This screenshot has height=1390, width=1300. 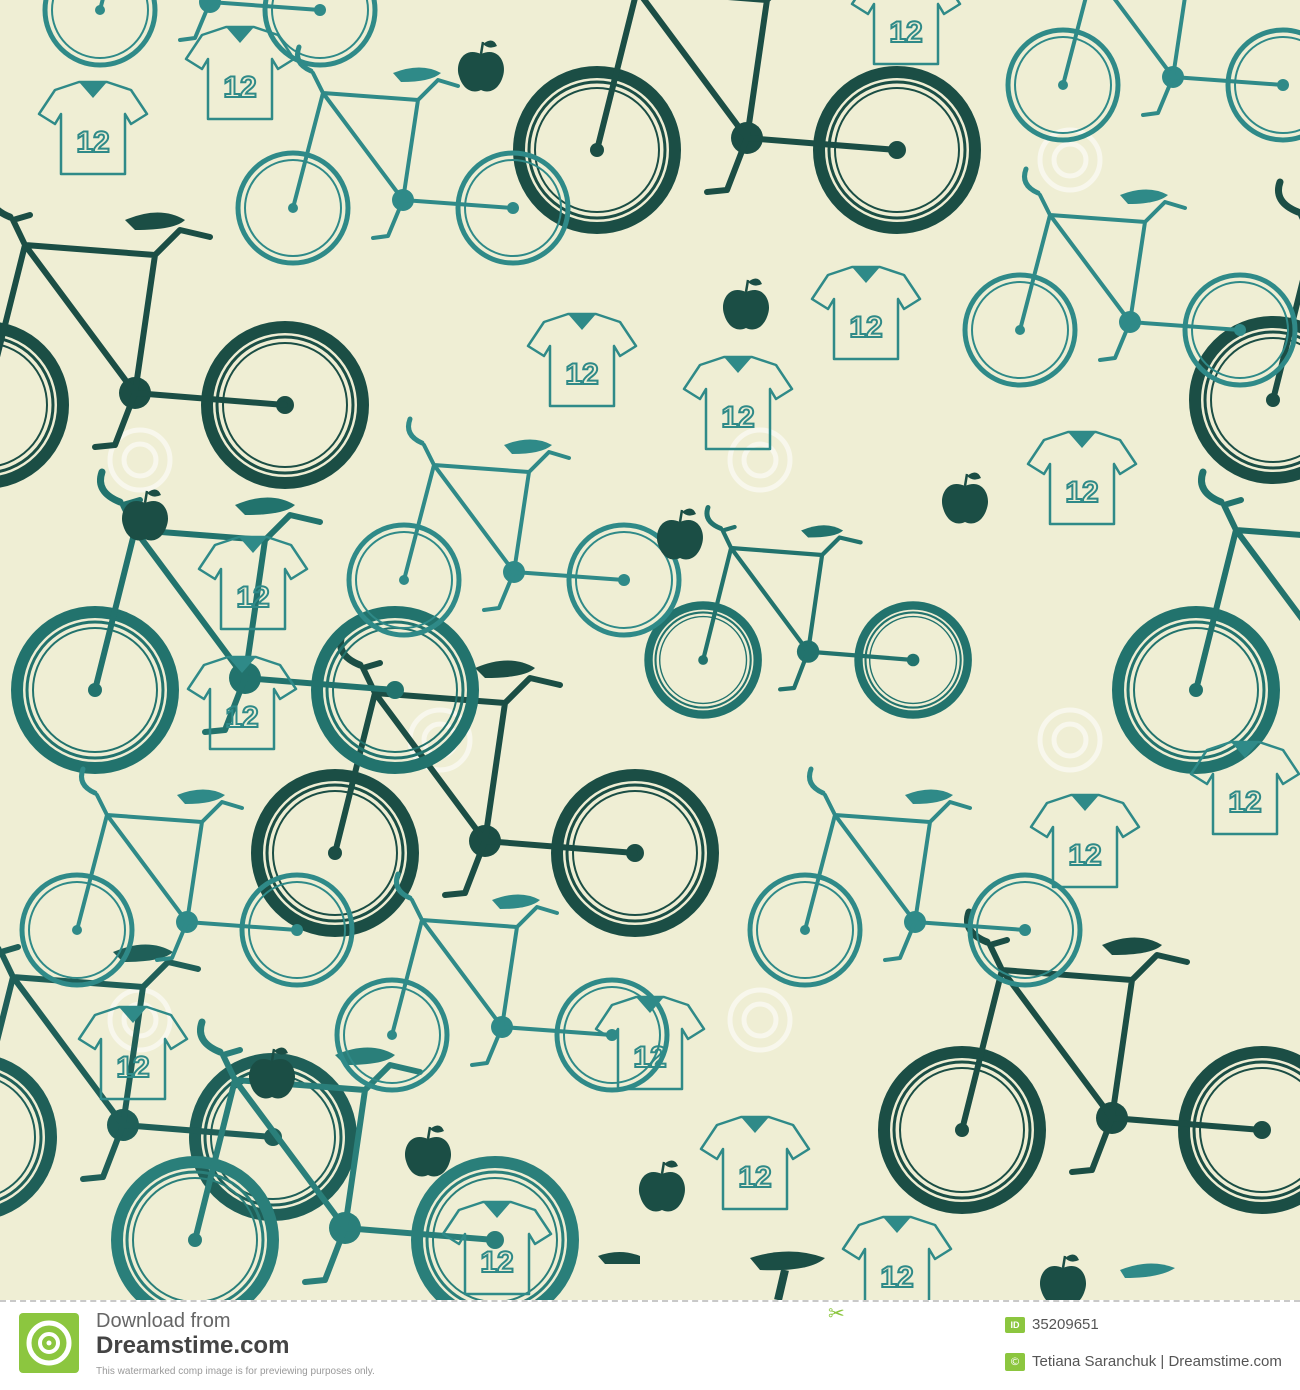 What do you see at coordinates (650, 1301) in the screenshot?
I see `divider` at bounding box center [650, 1301].